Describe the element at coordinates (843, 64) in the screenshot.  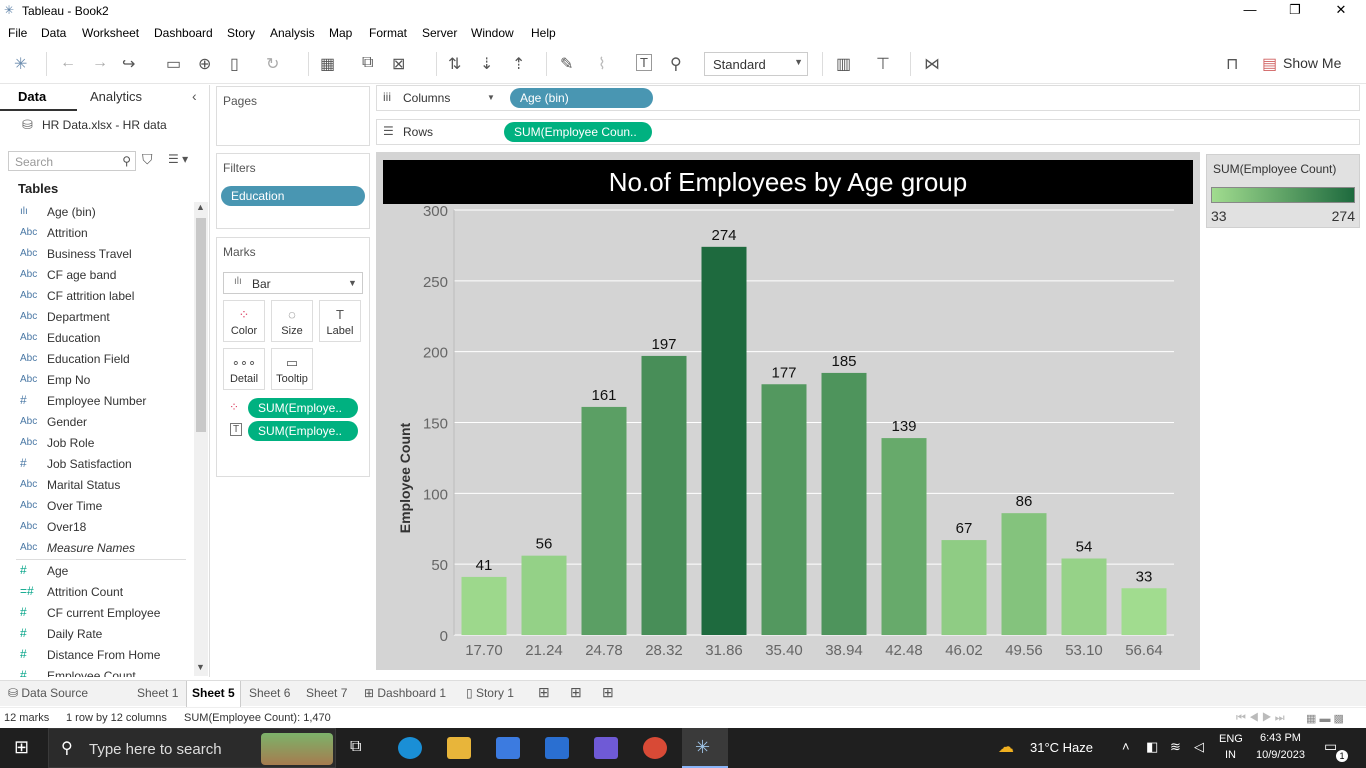
I see `show-cards-icon: ▥` at that location.